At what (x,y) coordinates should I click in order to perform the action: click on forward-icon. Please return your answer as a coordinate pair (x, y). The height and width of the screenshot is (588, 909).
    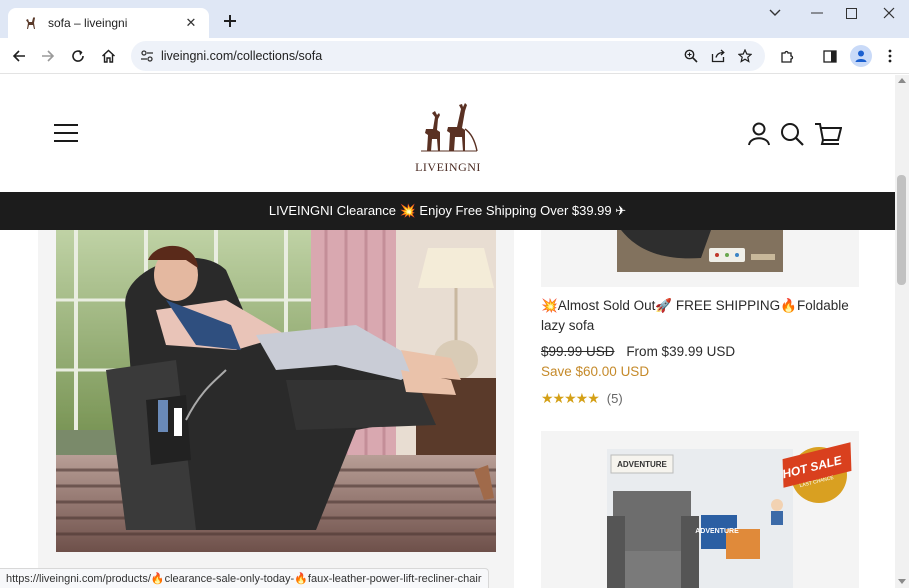
    Looking at the image, I should click on (48, 56).